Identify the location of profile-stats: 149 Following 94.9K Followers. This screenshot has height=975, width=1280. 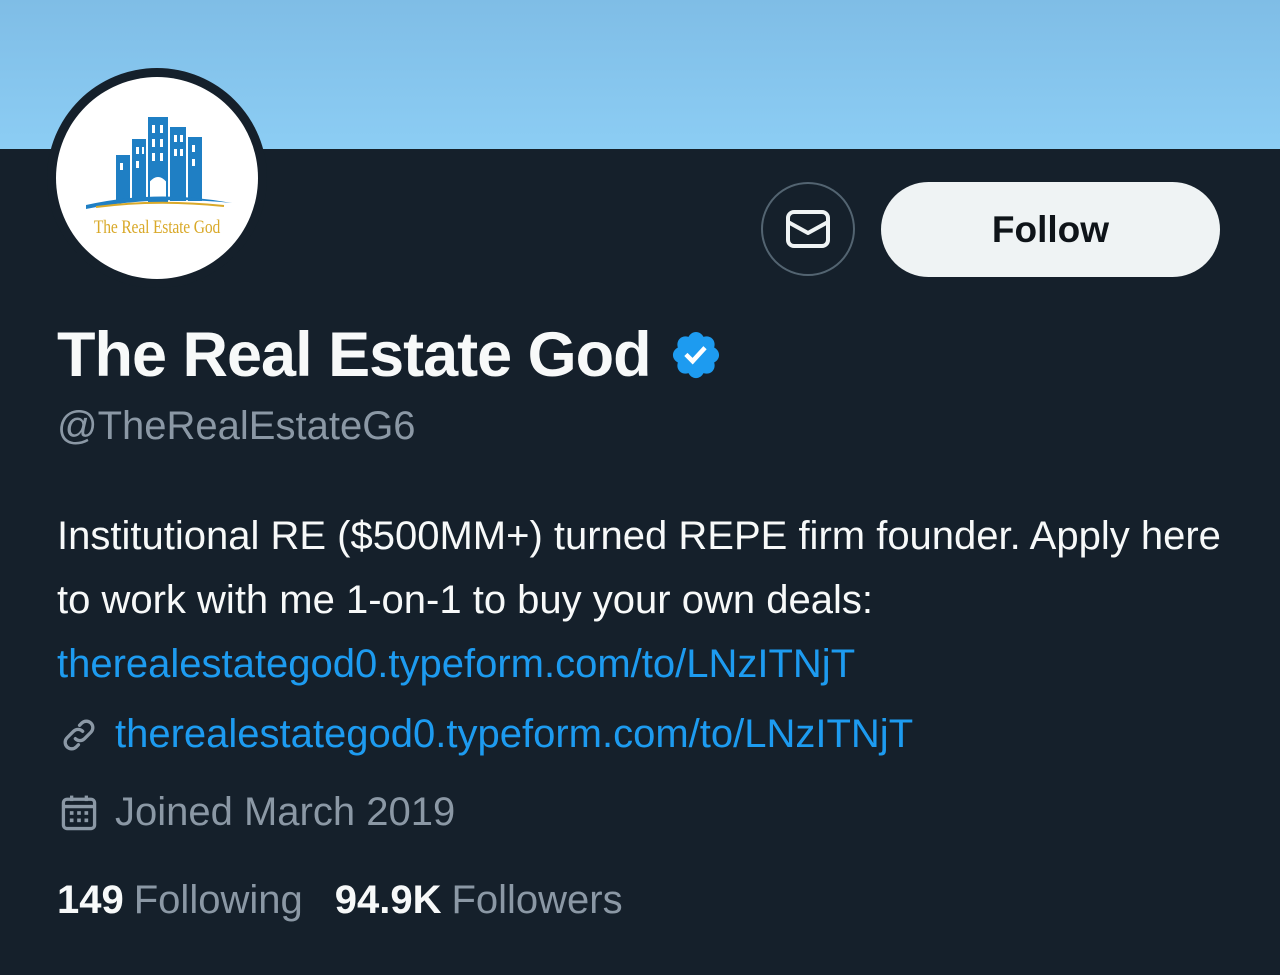
(340, 900).